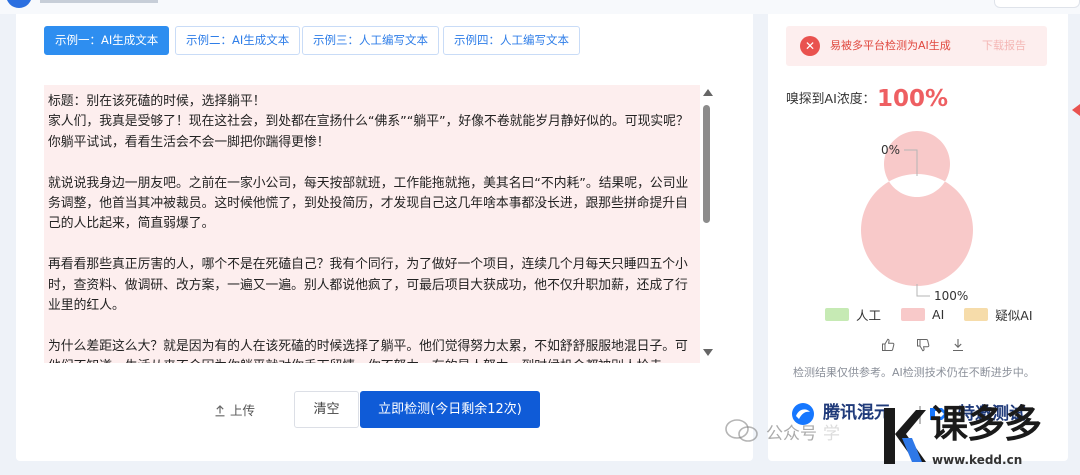  What do you see at coordinates (511, 40) in the screenshot?
I see `tab-example-4: 示例四：人工编写文本` at bounding box center [511, 40].